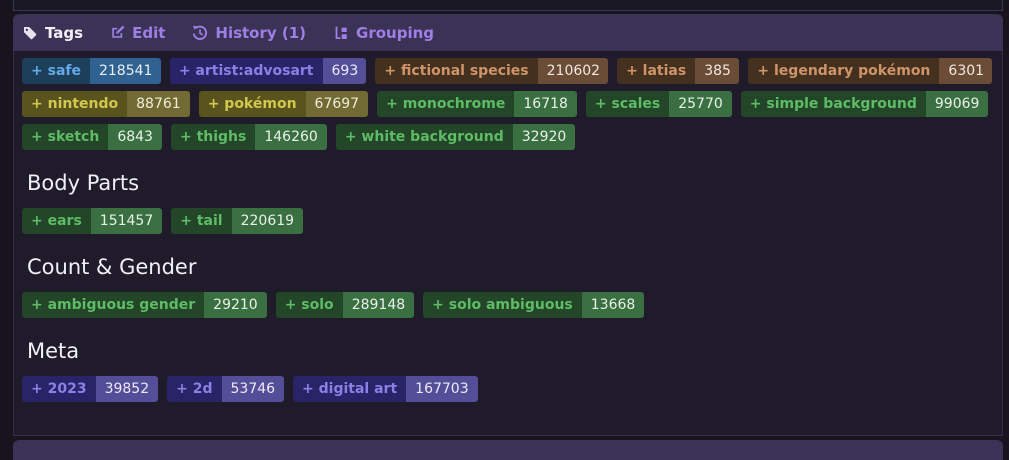 The height and width of the screenshot is (460, 1009). What do you see at coordinates (507, 221) in the screenshot?
I see `tag-row: + ears 151457 + tail 220619` at bounding box center [507, 221].